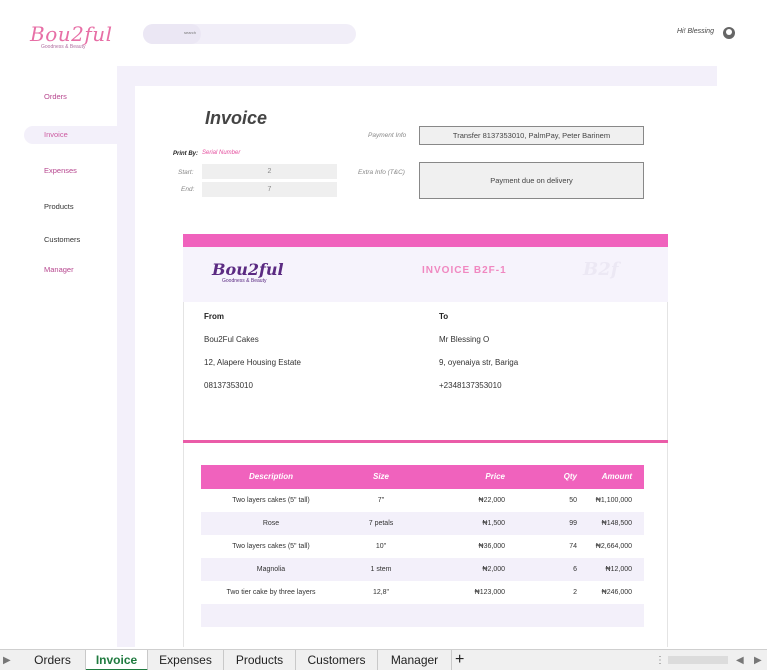 This screenshot has width=767, height=670. Describe the element at coordinates (260, 660) in the screenshot. I see `tab-products: Products` at that location.